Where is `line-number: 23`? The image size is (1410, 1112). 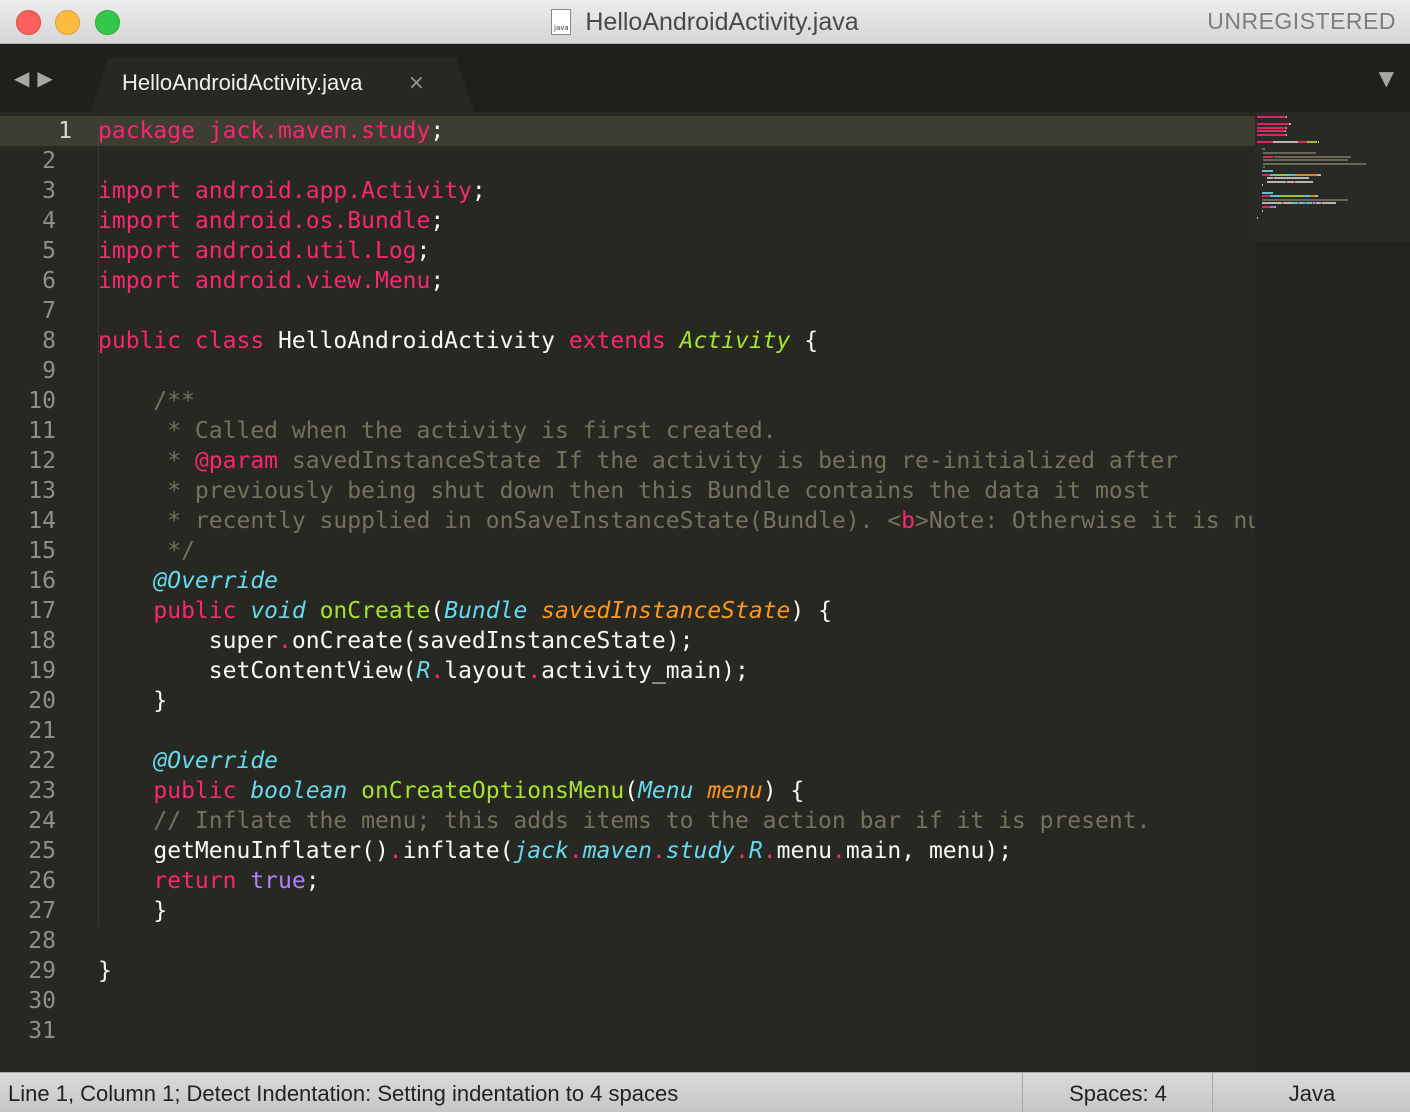
line-number: 23 is located at coordinates (42, 791).